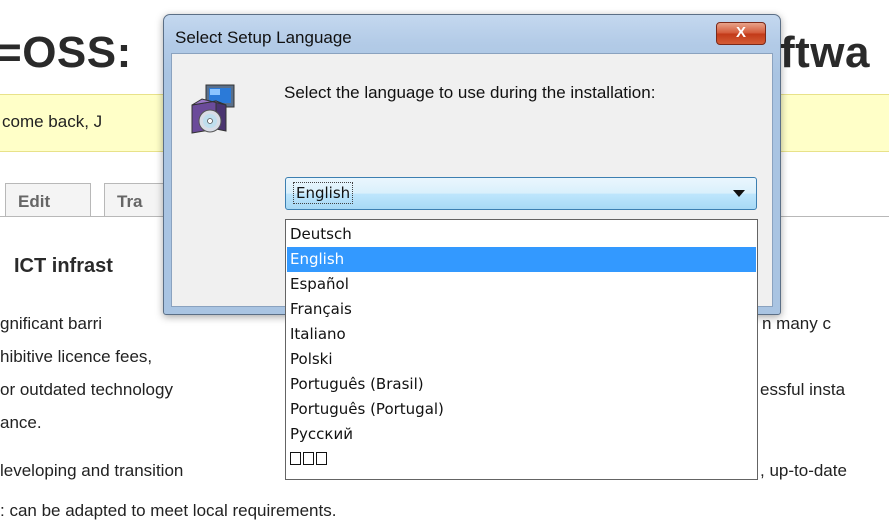 The height and width of the screenshot is (521, 889). What do you see at coordinates (367, 409) in the screenshot?
I see `language-option-label: Português (Portugal)` at bounding box center [367, 409].